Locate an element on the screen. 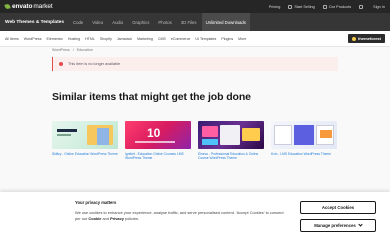  thumb-number: 10 is located at coordinates (154, 133).